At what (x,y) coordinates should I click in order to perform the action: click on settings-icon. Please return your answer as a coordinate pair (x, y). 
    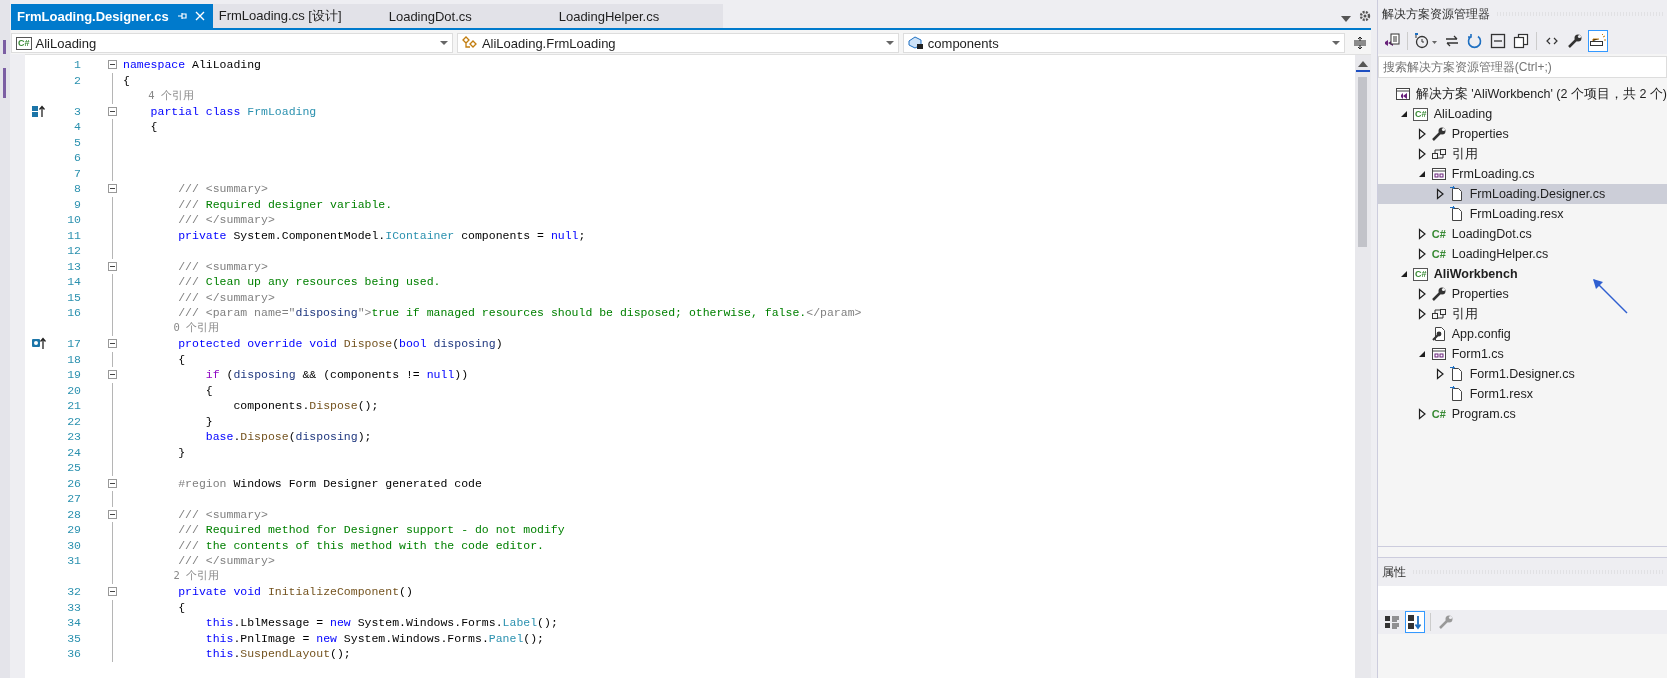
    Looking at the image, I should click on (1364, 16).